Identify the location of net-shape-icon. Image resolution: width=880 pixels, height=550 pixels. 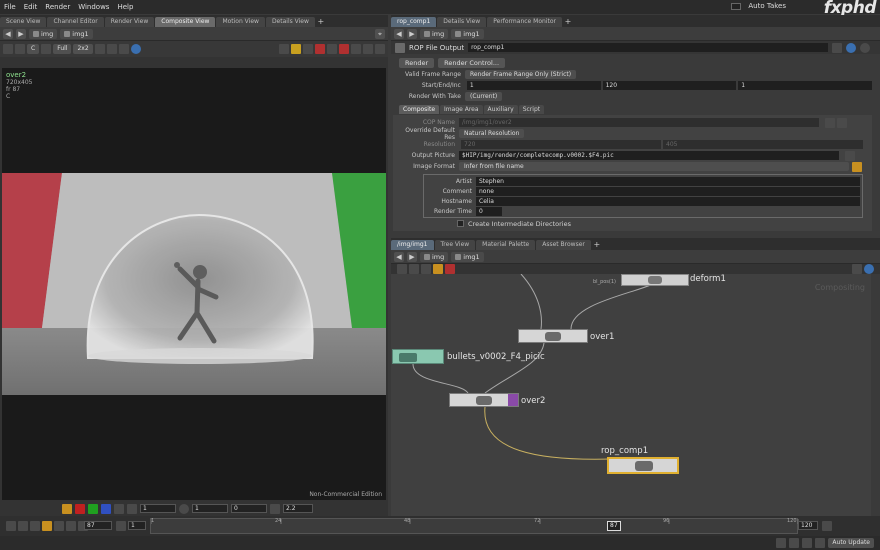
(450, 269).